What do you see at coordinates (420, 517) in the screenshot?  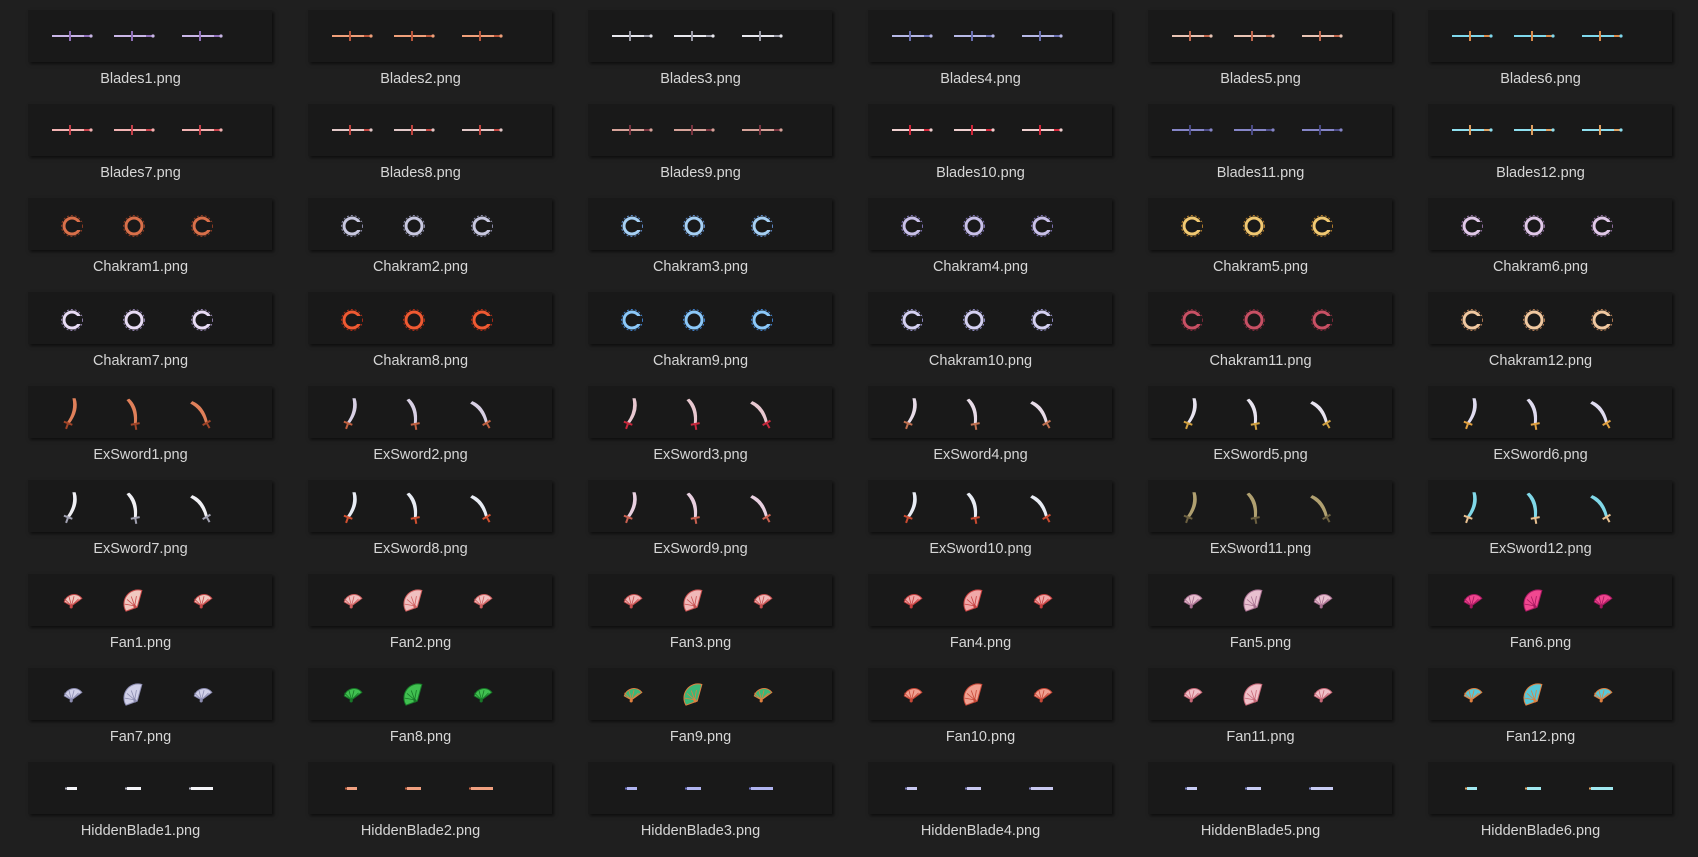 I see `file-item-exsword8: ExSword8.png` at bounding box center [420, 517].